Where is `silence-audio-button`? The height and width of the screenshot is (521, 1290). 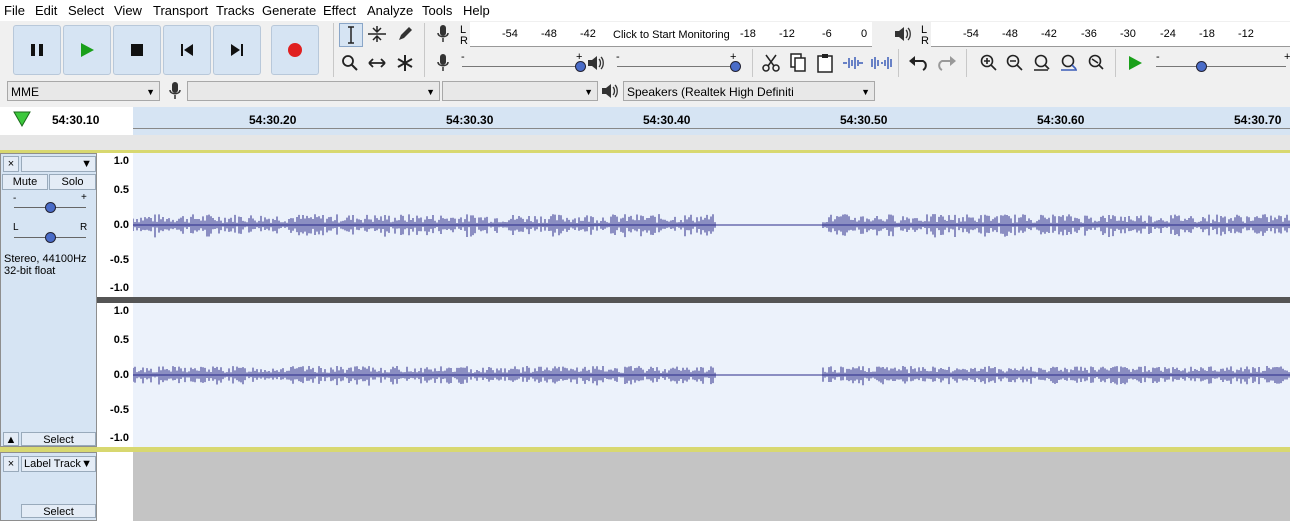
silence-audio-button is located at coordinates (881, 63).